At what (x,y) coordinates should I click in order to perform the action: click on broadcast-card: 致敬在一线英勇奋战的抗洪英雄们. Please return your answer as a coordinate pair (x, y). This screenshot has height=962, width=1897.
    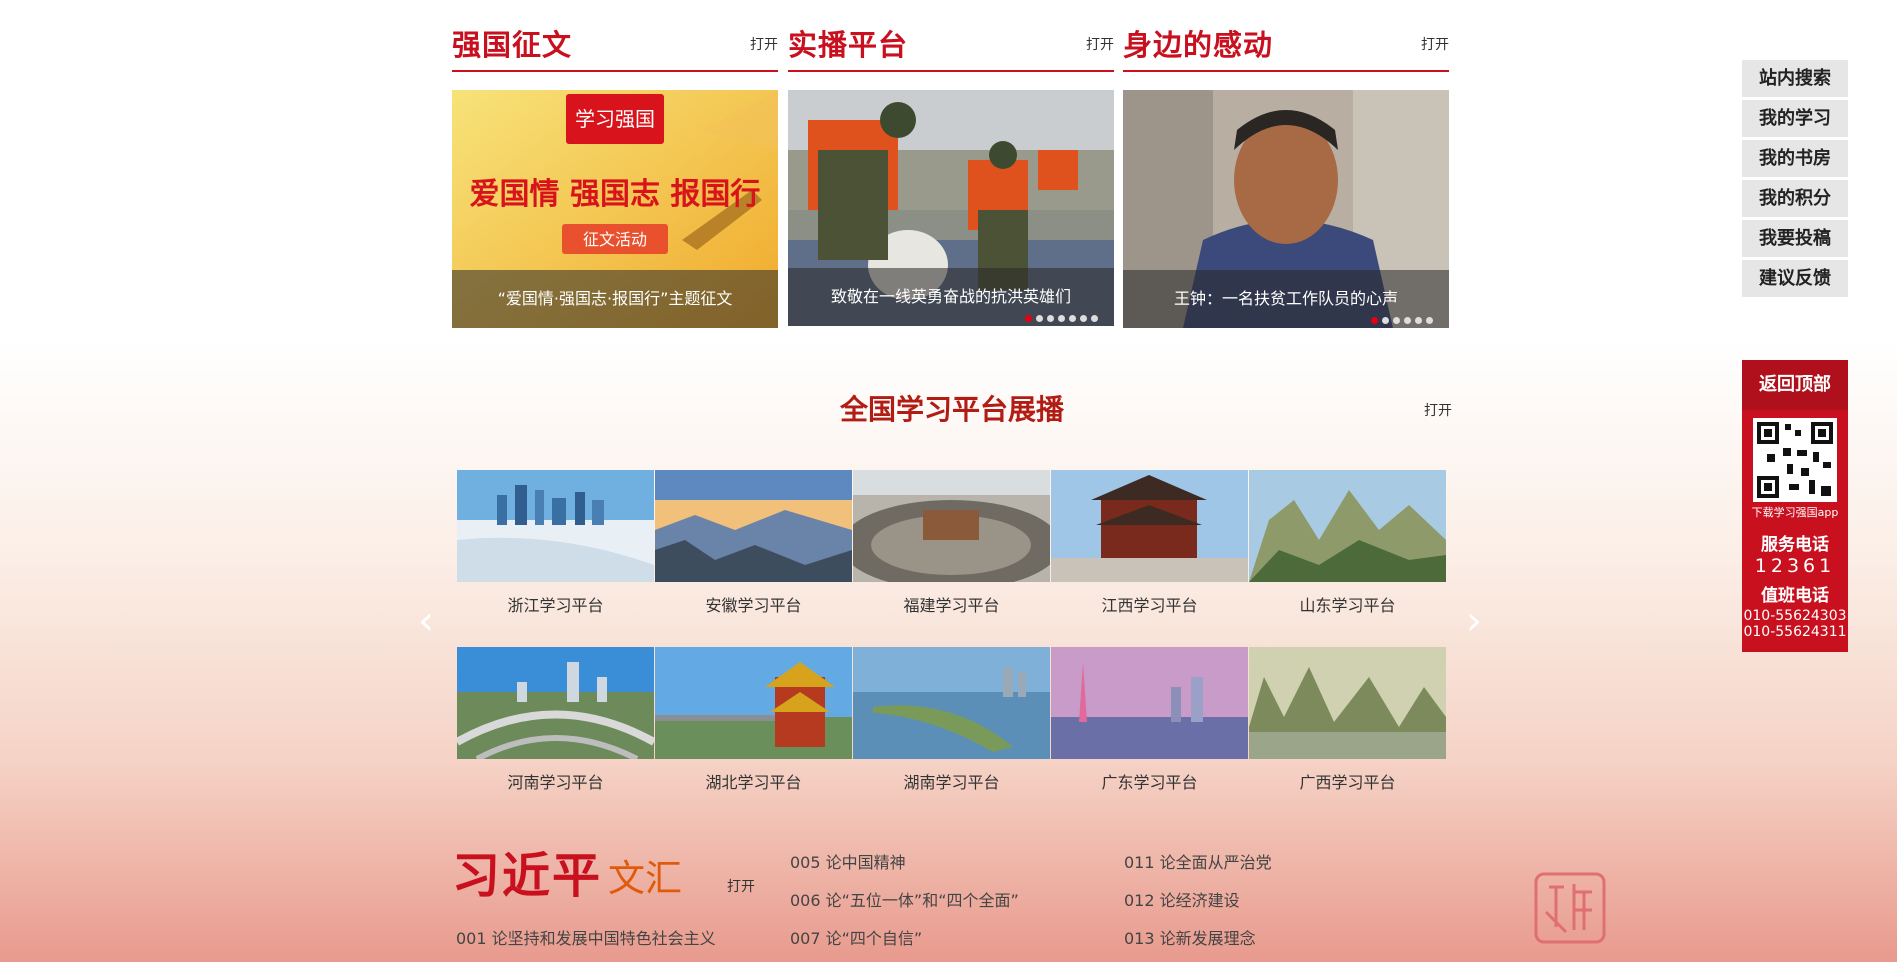
    Looking at the image, I should click on (951, 208).